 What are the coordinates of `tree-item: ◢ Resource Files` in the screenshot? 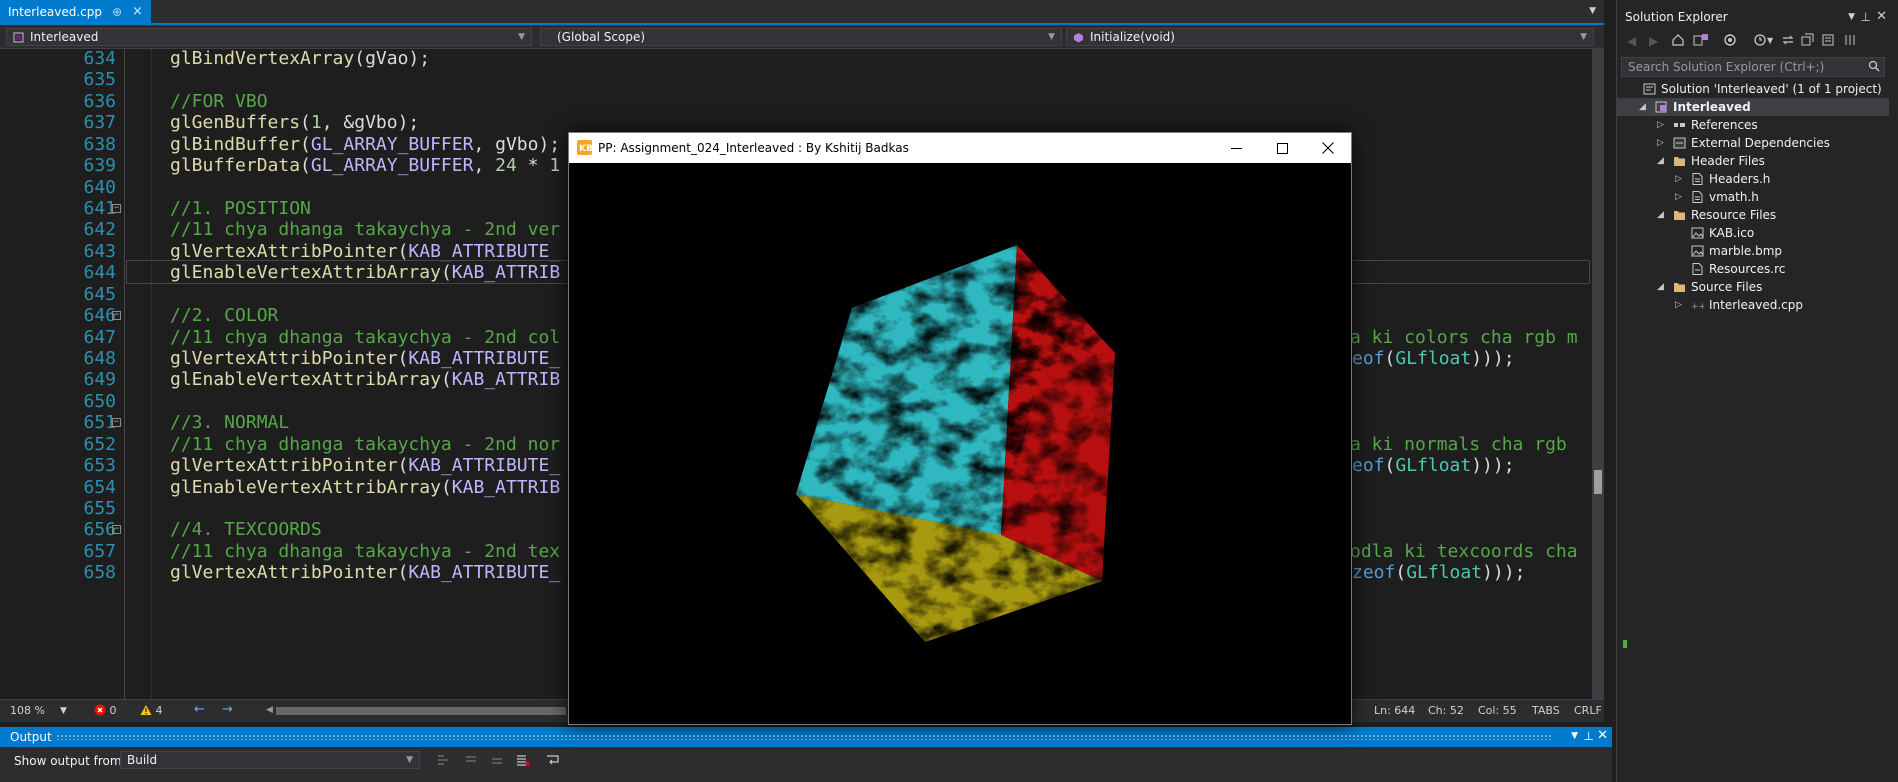 It's located at (1753, 215).